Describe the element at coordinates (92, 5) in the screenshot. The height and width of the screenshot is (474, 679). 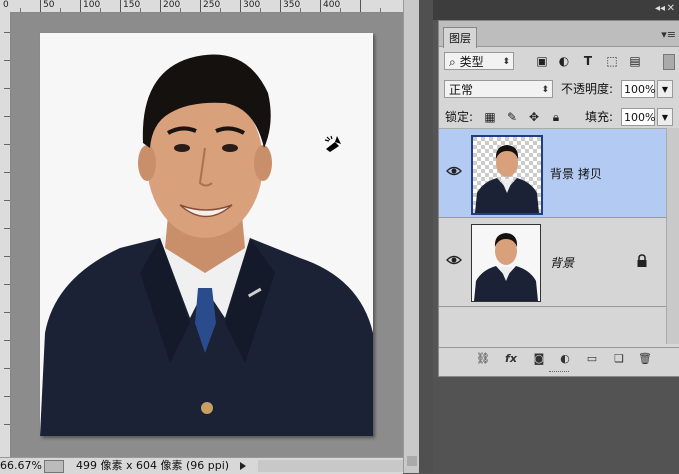
I see `ruler-label: 100` at that location.